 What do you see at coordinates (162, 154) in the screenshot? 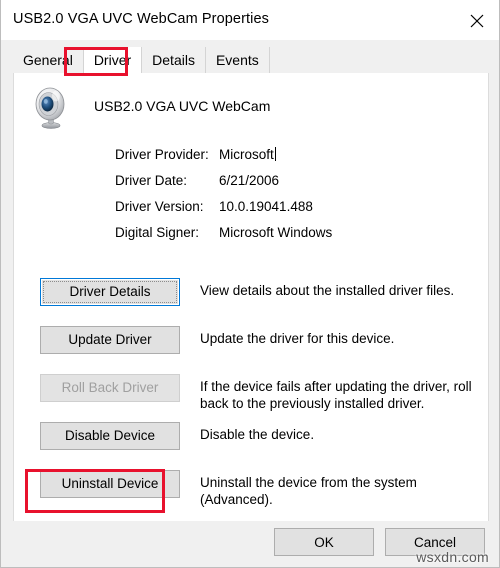
I see `driver-provider-label: Driver Provider:` at bounding box center [162, 154].